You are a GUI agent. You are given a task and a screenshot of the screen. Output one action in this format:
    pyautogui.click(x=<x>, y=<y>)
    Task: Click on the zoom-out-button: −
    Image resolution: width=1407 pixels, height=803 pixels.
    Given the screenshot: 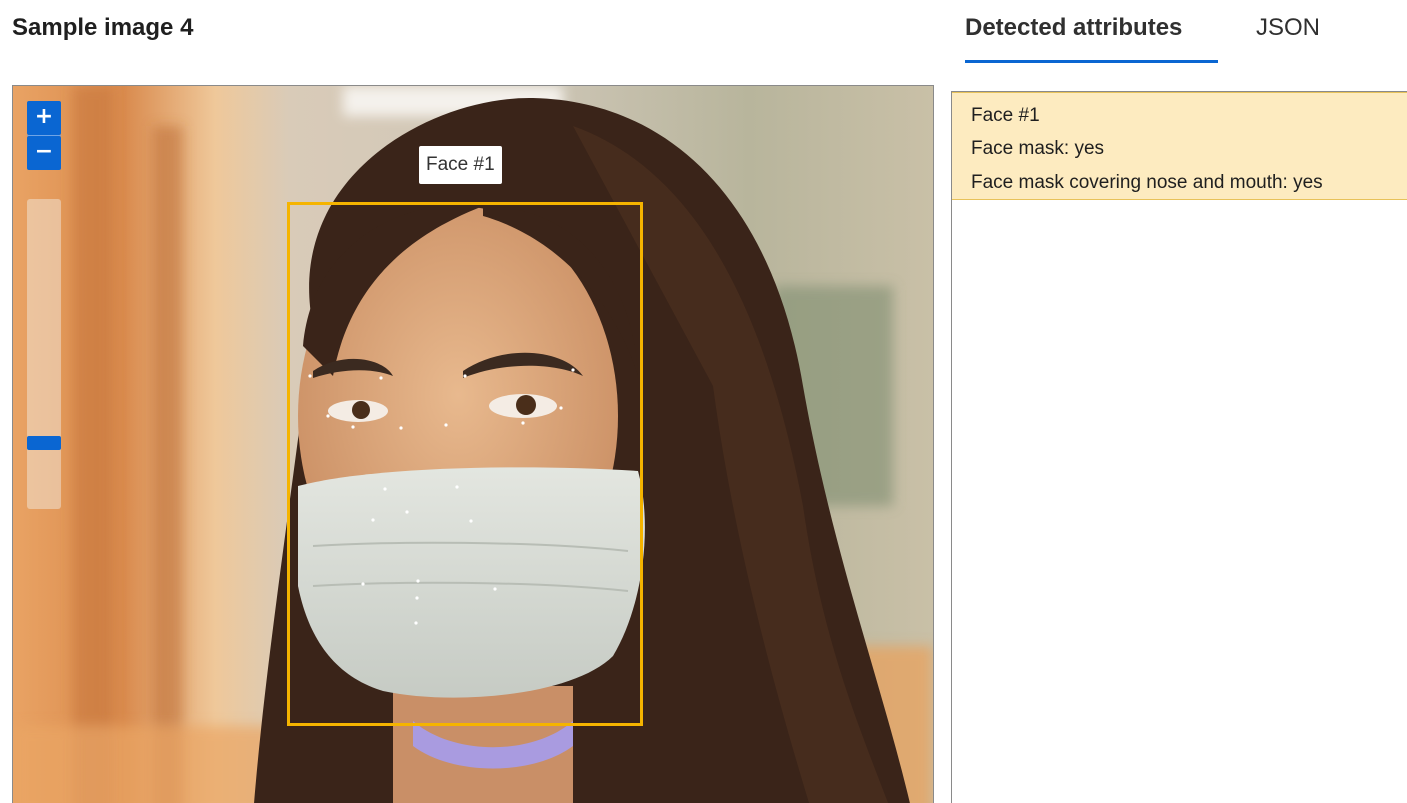 What is the action you would take?
    pyautogui.click(x=44, y=153)
    